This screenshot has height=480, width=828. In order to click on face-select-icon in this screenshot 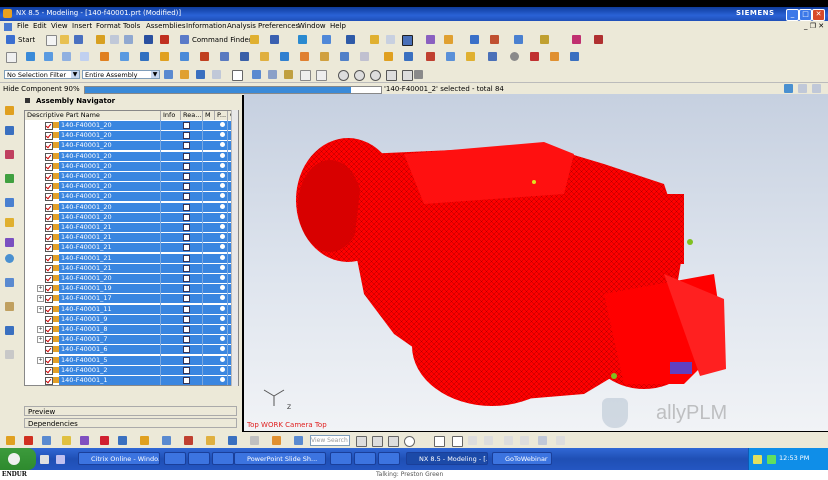, I will do `click(272, 74)`.